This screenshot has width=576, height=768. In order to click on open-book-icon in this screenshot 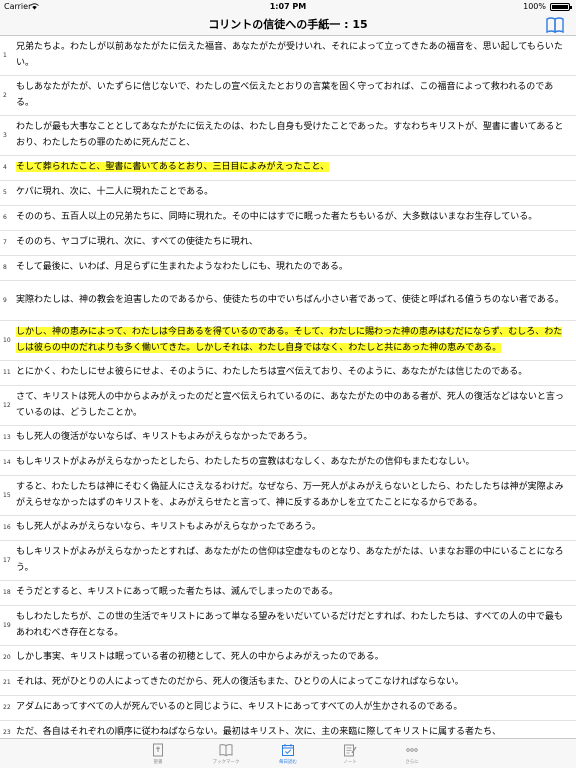, I will do `click(226, 750)`.